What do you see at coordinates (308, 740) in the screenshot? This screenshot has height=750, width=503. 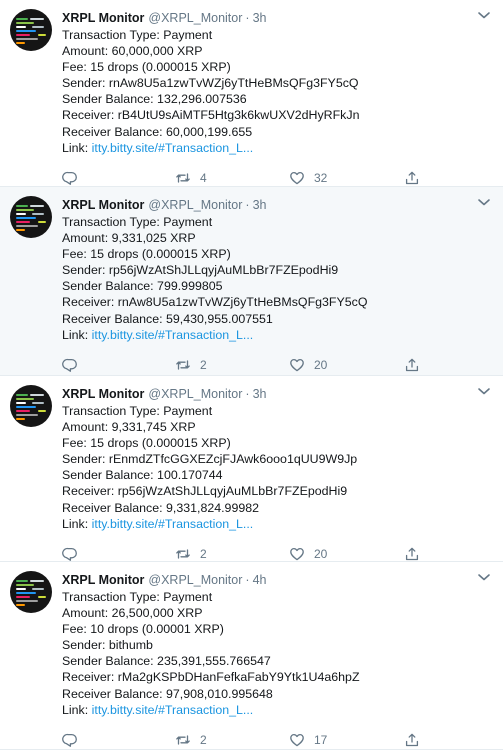 I see `like-button: 17` at bounding box center [308, 740].